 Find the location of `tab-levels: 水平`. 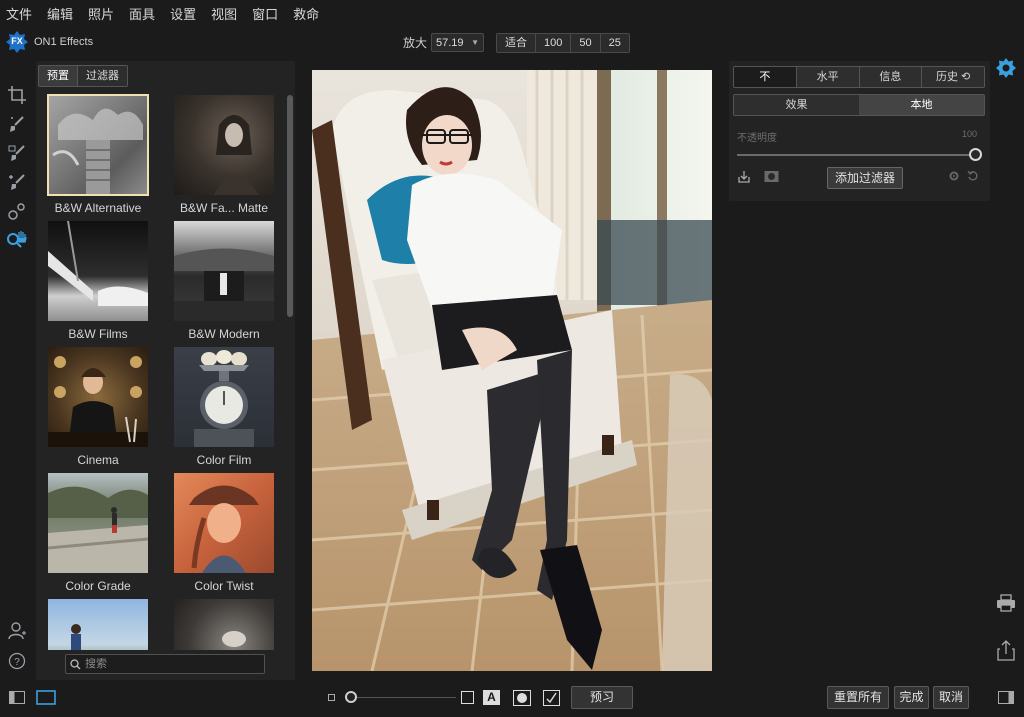

tab-levels: 水平 is located at coordinates (828, 77).